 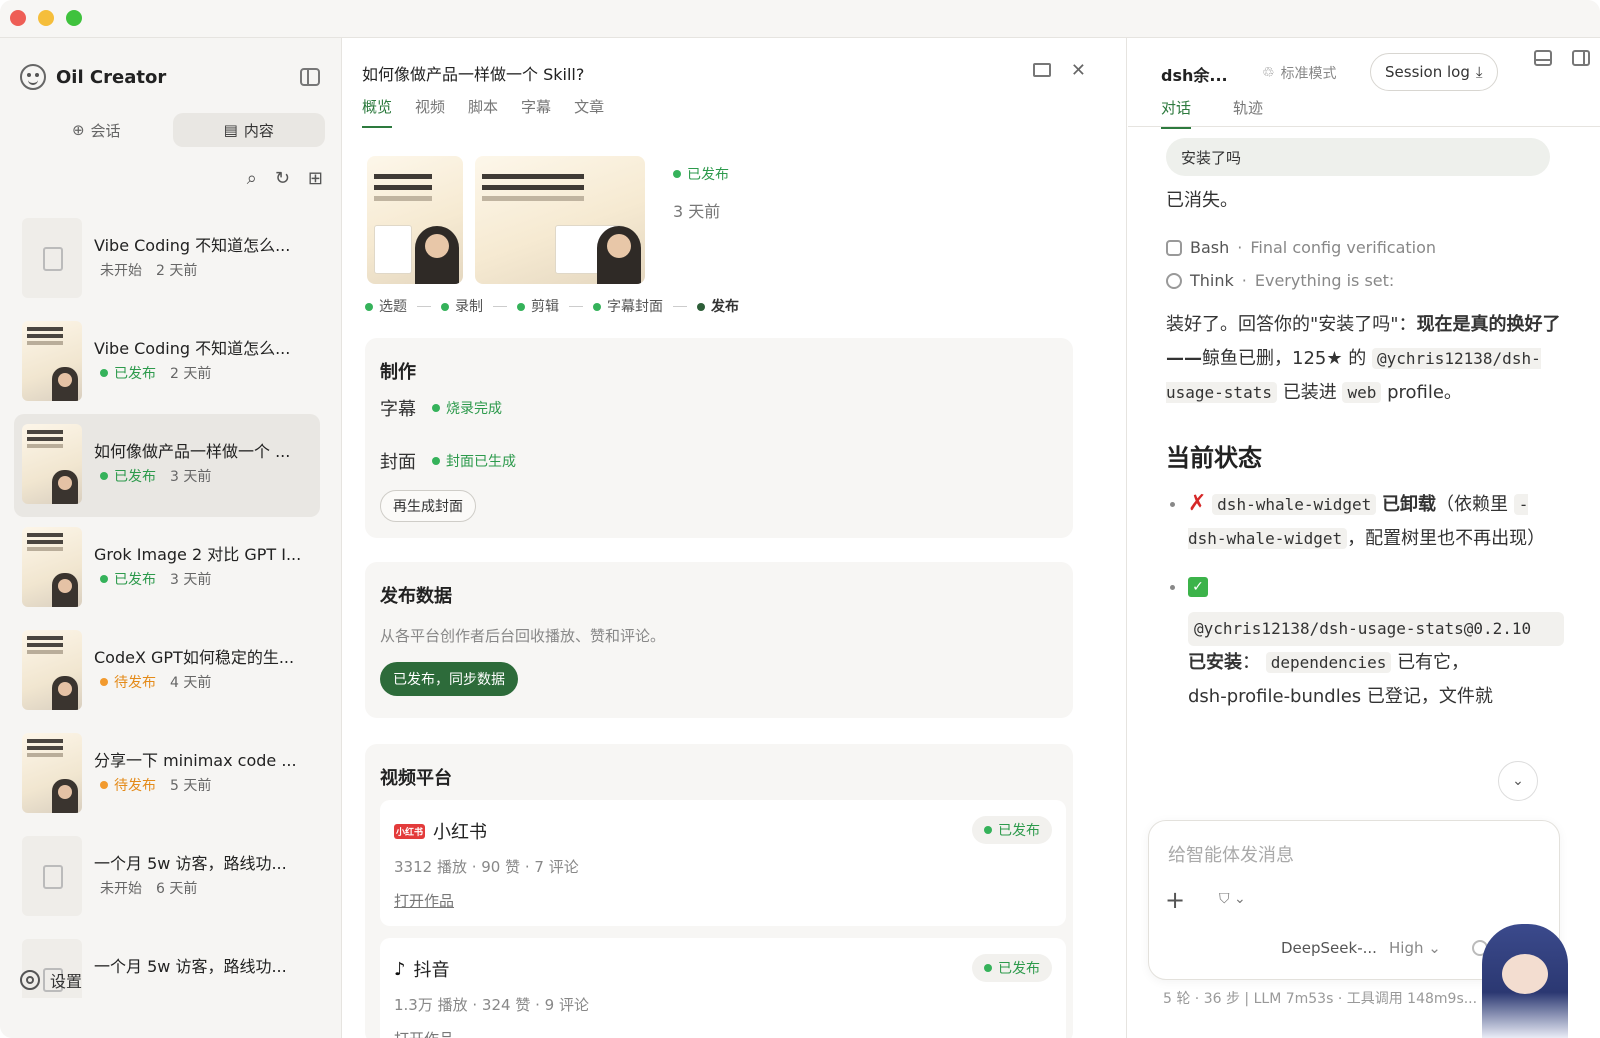 I want to click on regenerate-cover-button: 再生成封面, so click(x=428, y=506).